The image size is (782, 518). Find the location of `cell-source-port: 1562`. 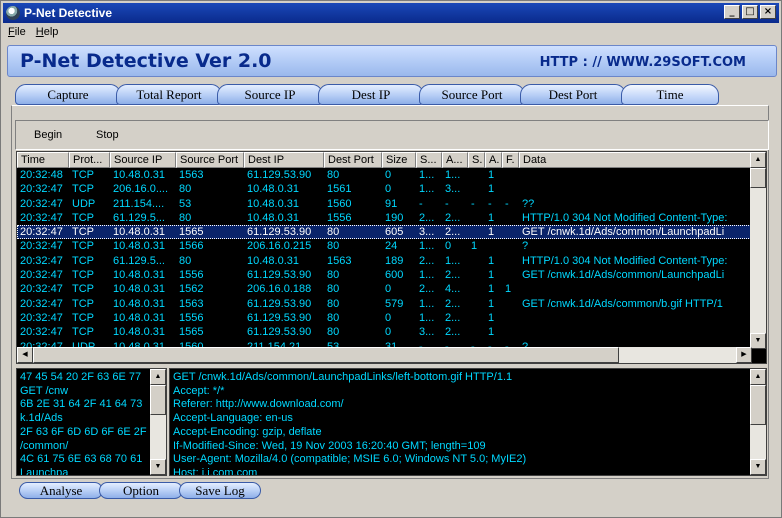

cell-source-port: 1562 is located at coordinates (191, 289).